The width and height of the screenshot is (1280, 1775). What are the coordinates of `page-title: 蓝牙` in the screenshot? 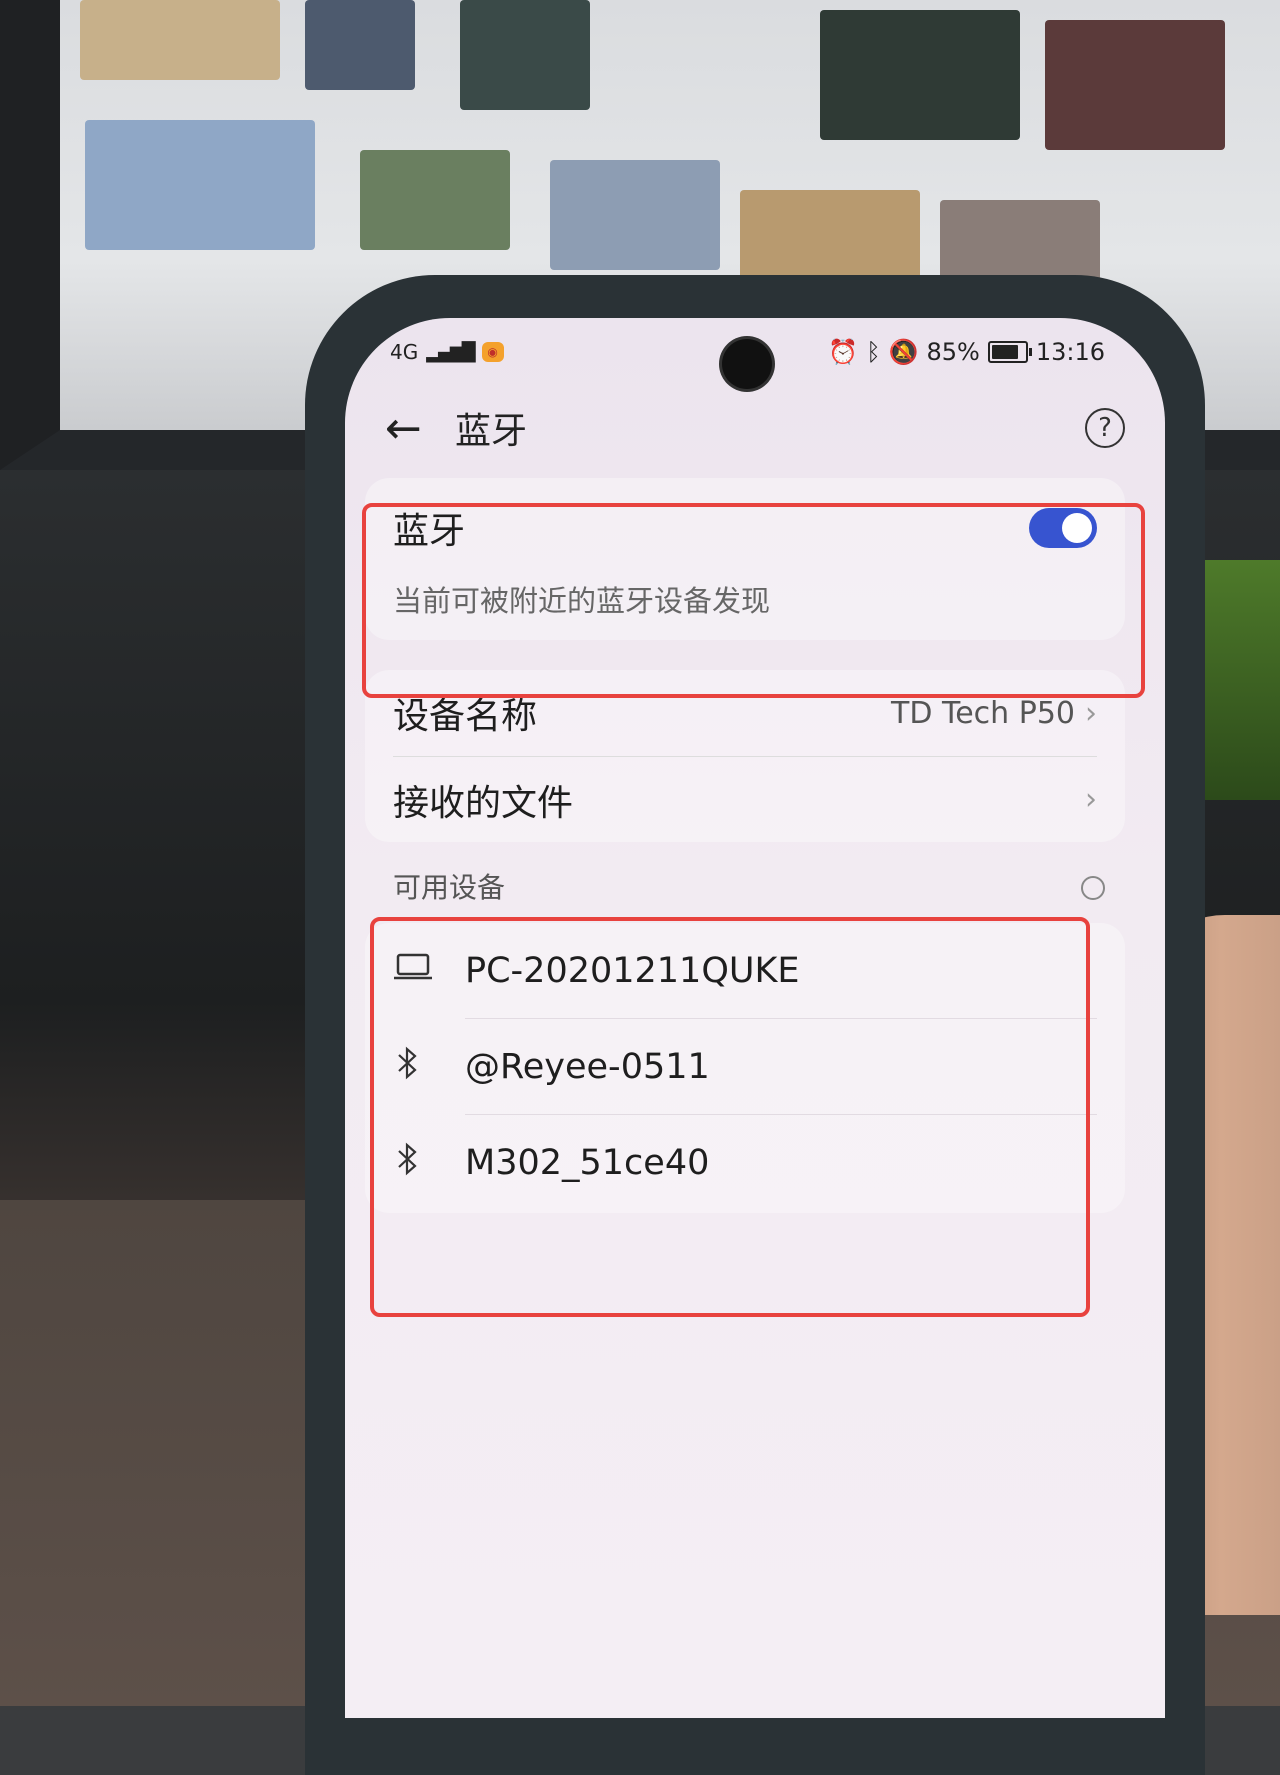 It's located at (491, 431).